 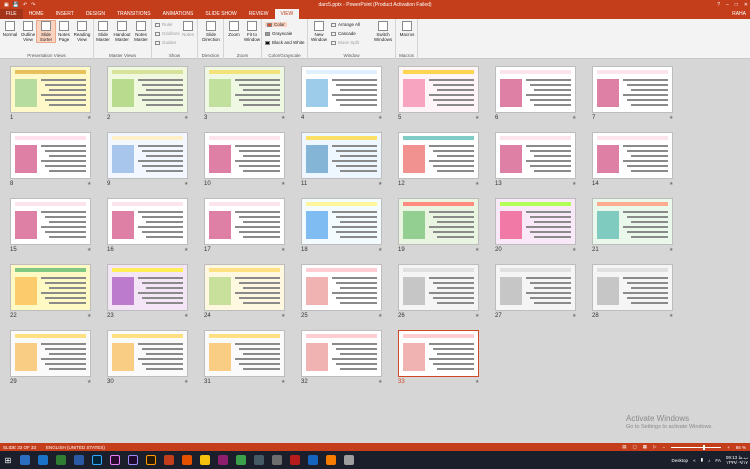 What do you see at coordinates (704, 447) in the screenshot?
I see `zoom-slider-knob` at bounding box center [704, 447].